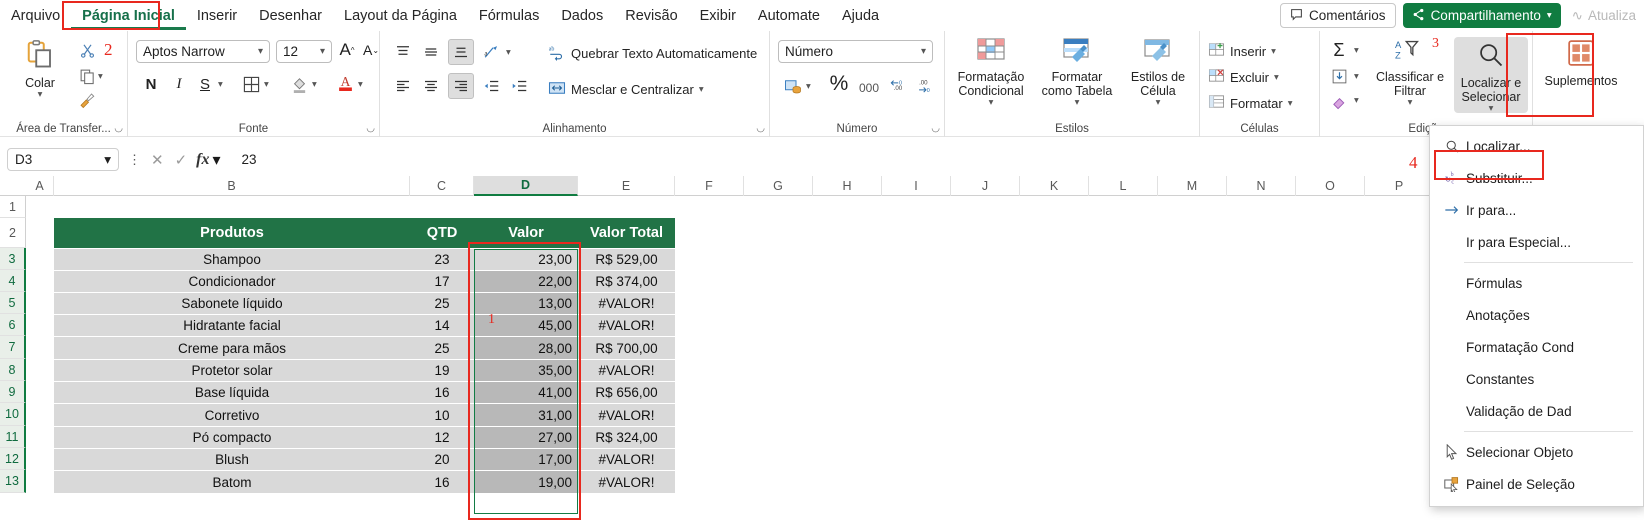  Describe the element at coordinates (290, 16) in the screenshot. I see `tab-desenhar: Desenhar` at that location.